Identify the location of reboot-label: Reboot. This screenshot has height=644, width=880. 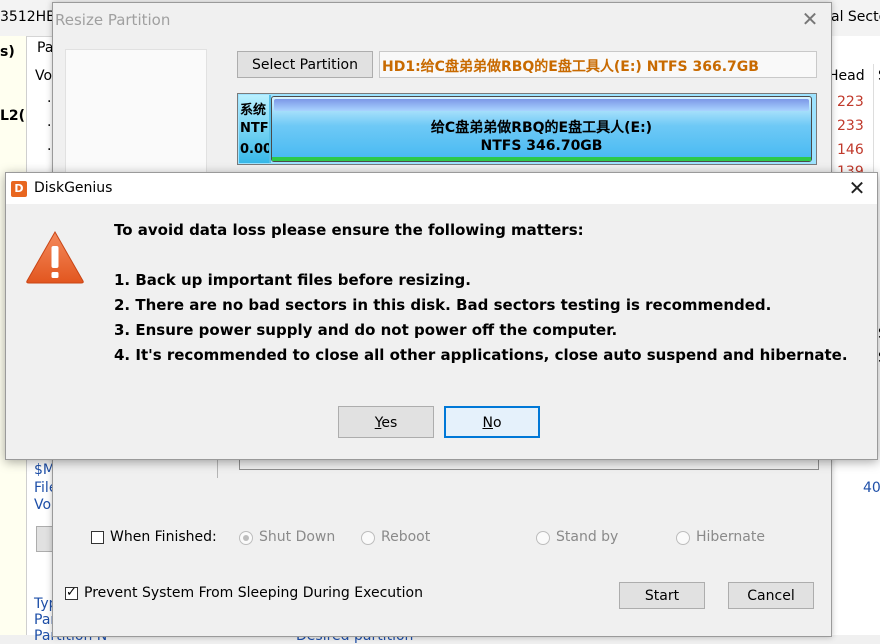
(406, 537).